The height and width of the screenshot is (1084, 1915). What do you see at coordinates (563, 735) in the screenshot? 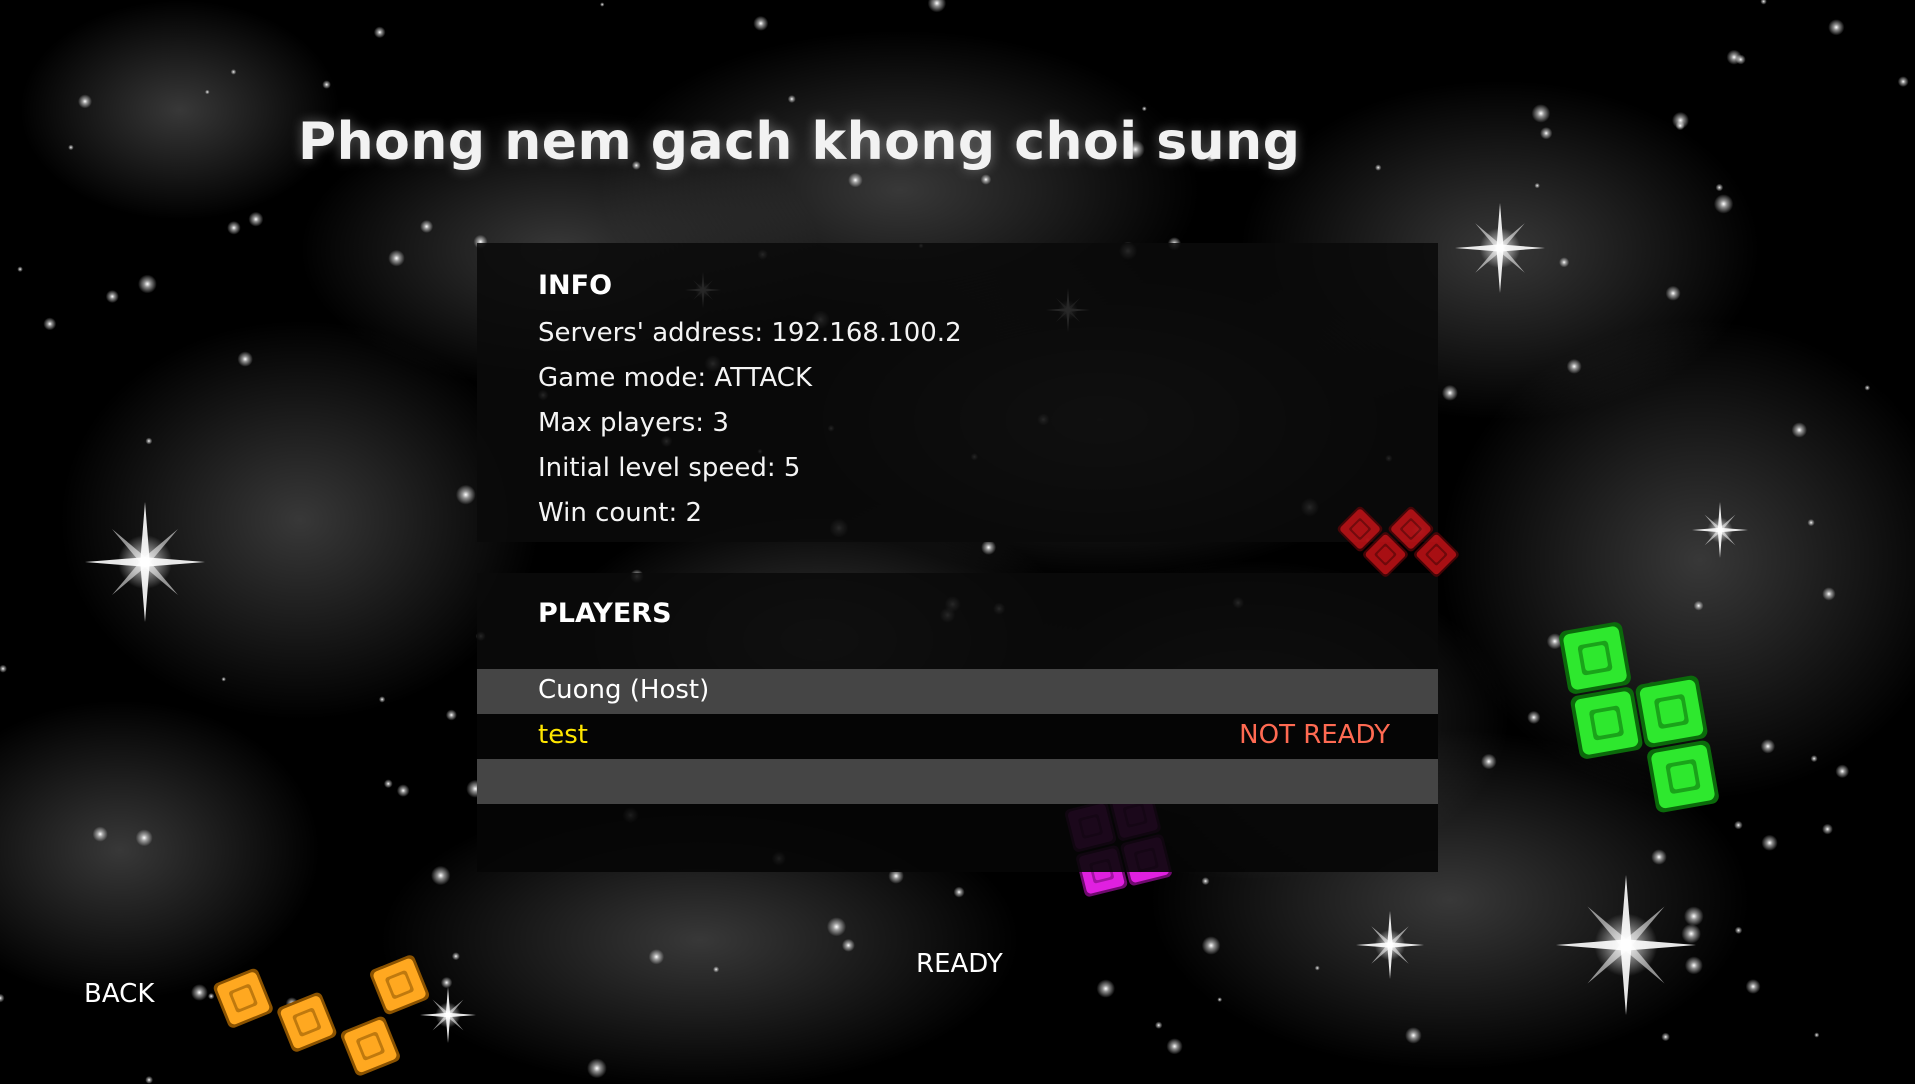
I see `player-name: test` at bounding box center [563, 735].